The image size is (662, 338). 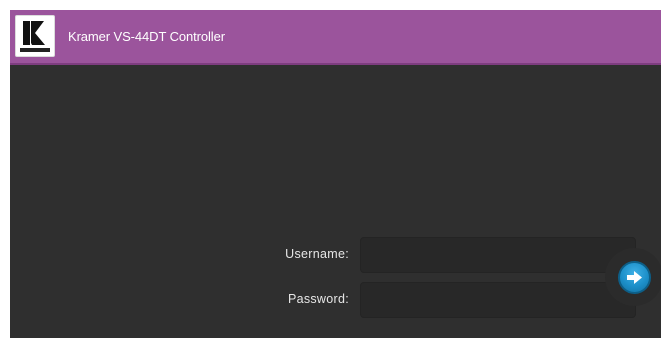 What do you see at coordinates (35, 36) in the screenshot?
I see `kramer-logo-icon` at bounding box center [35, 36].